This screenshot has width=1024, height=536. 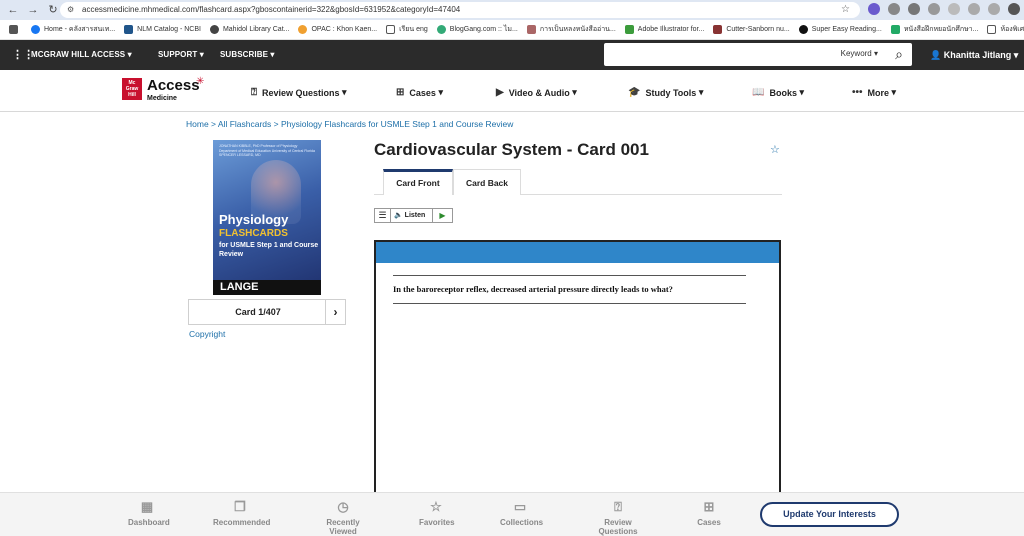 I want to click on bookmark-item: ห้องพิเศ, so click(x=1005, y=29).